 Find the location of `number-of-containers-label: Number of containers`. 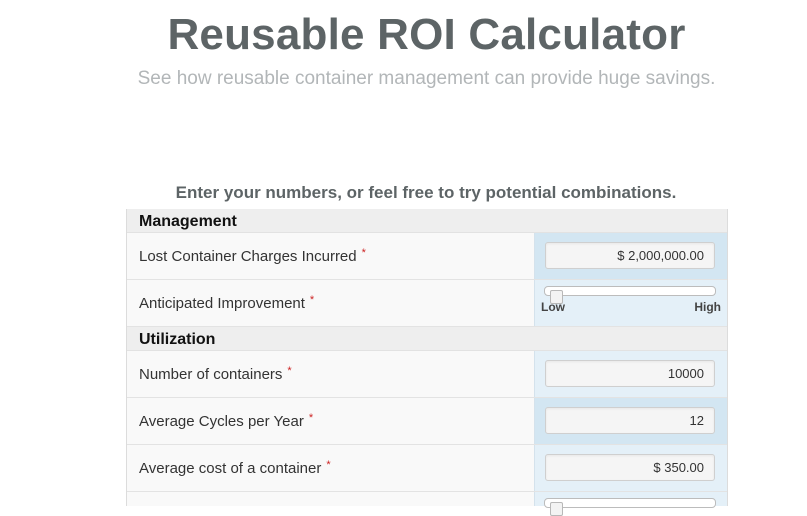

number-of-containers-label: Number of containers is located at coordinates (211, 374).